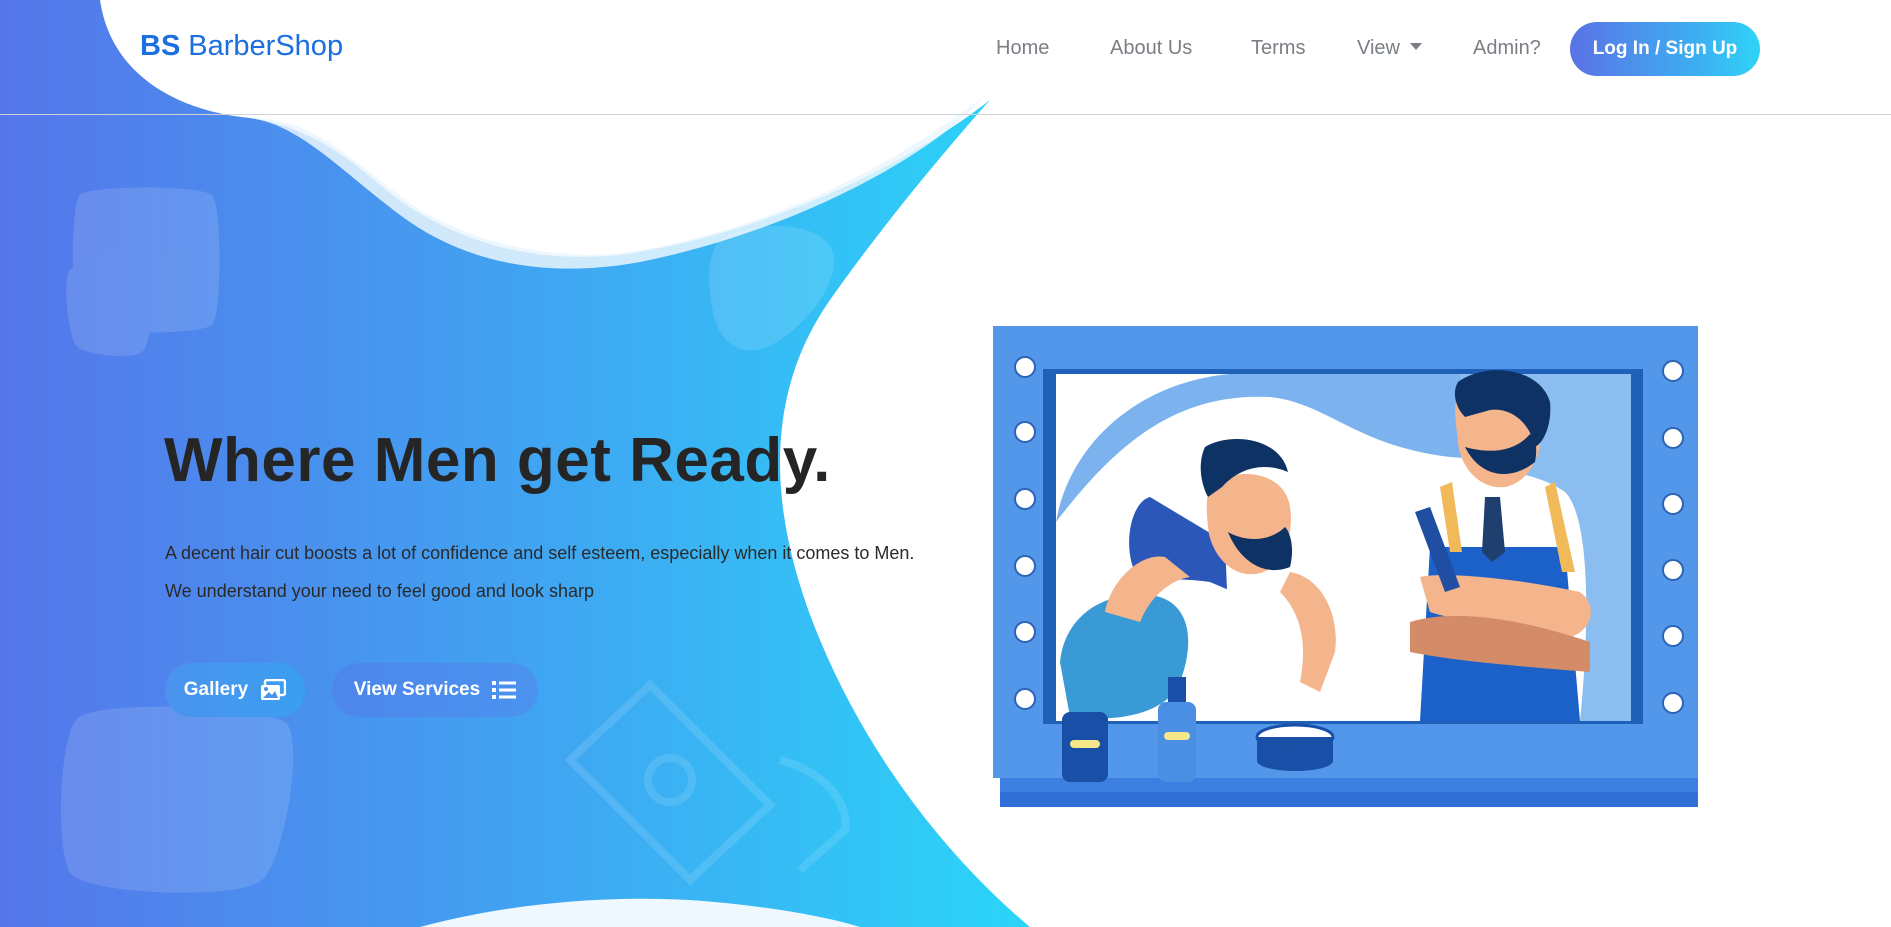 This screenshot has height=927, width=1891. Describe the element at coordinates (1151, 48) in the screenshot. I see `nav-about: About Us` at that location.